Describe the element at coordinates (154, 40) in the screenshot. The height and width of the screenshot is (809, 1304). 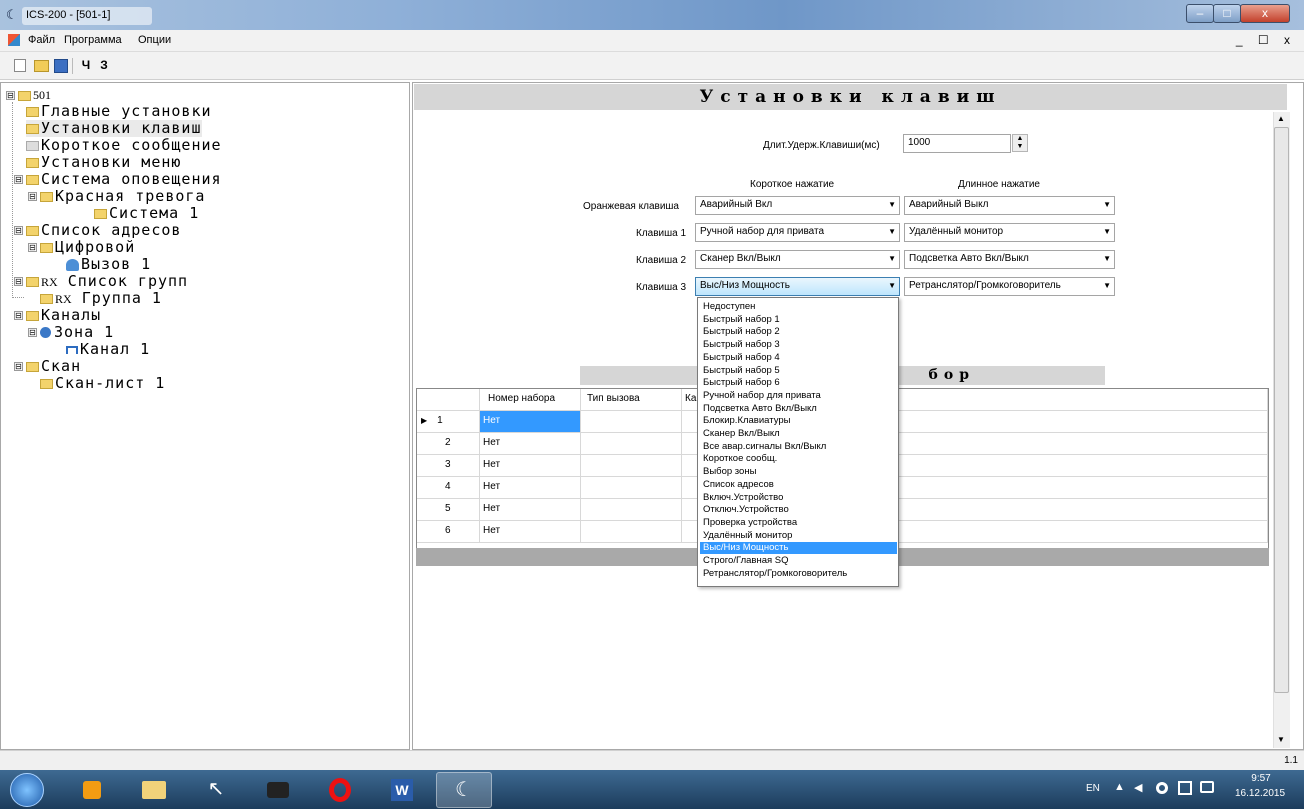
I see `menu-options: Опции` at that location.